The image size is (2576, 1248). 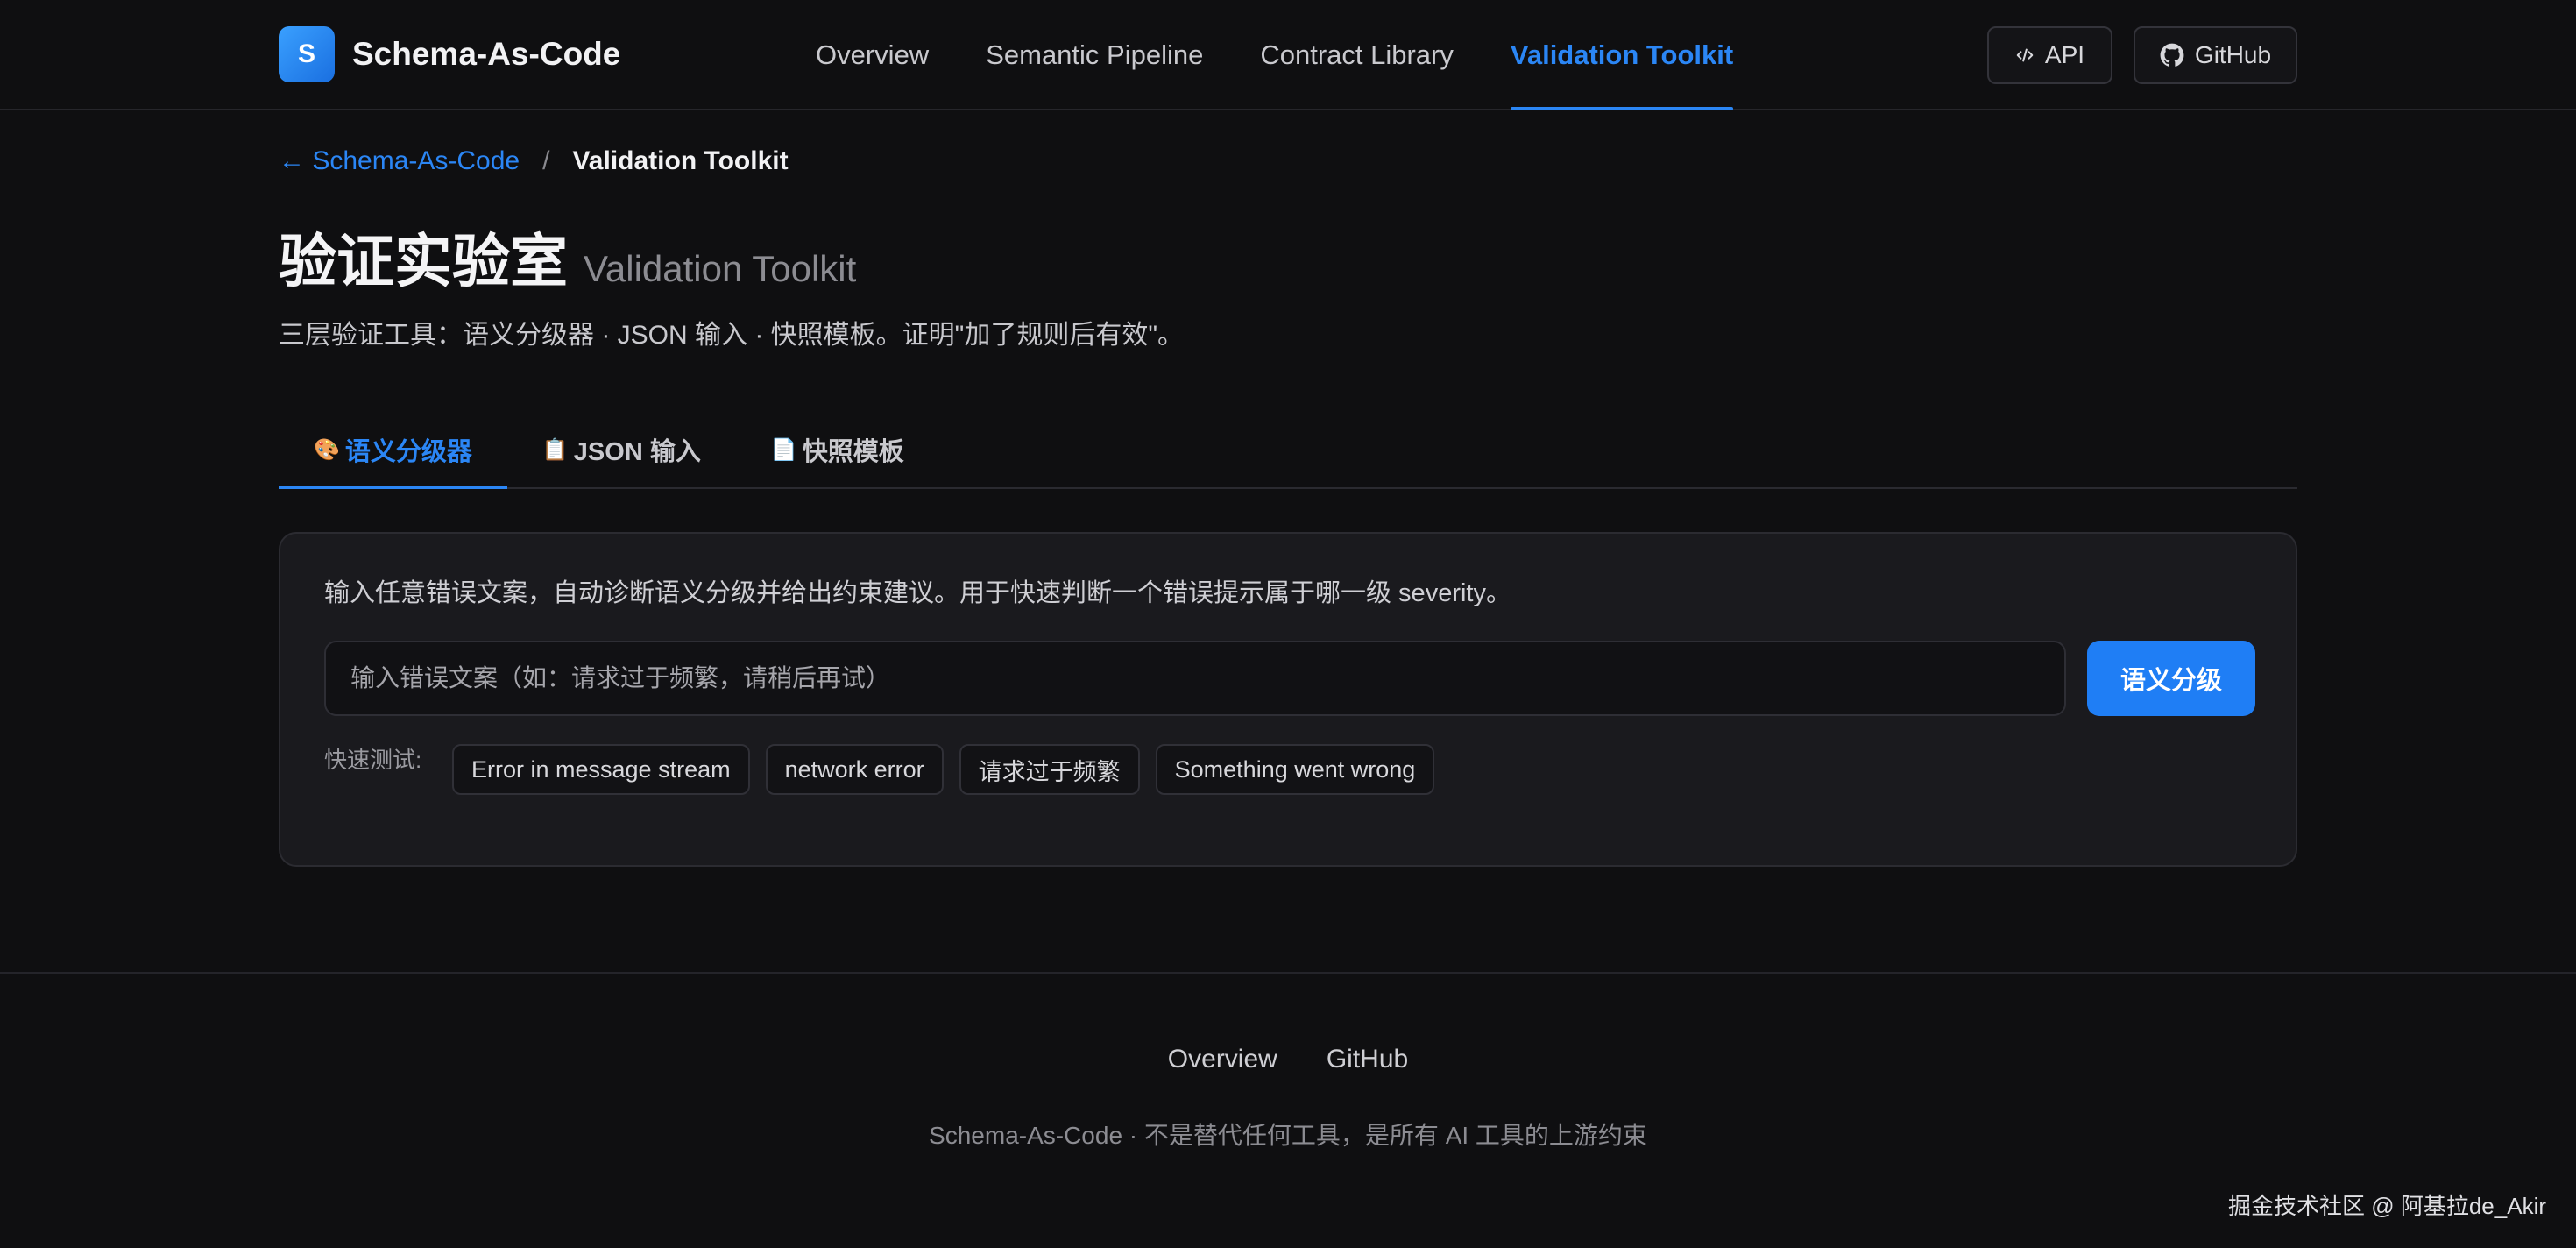 What do you see at coordinates (486, 54) in the screenshot?
I see `brand-name: Schema-As-Code` at bounding box center [486, 54].